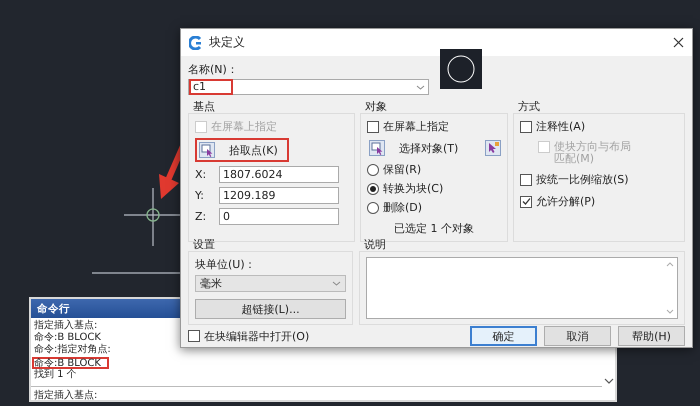 The height and width of the screenshot is (406, 700). I want to click on selection-status: 已选定 1 个对象, so click(434, 228).